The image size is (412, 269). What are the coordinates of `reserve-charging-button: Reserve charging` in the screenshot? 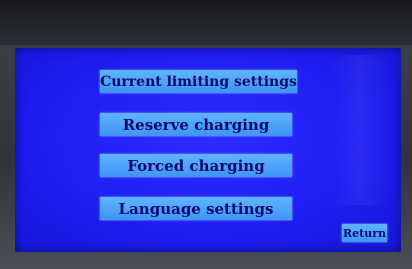 It's located at (196, 124).